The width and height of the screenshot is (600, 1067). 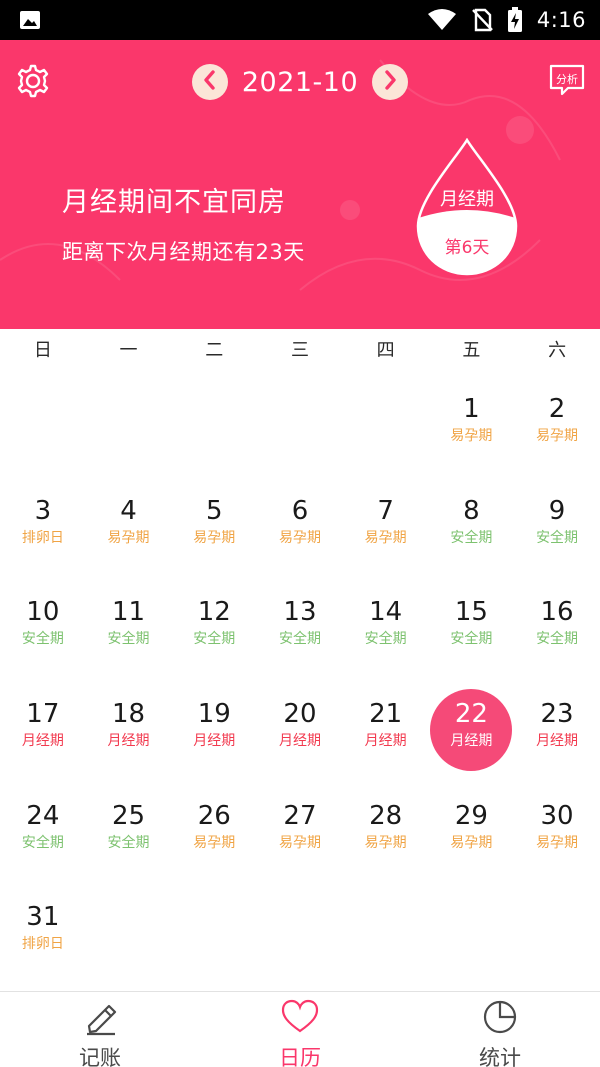 I want to click on calendar-day-cell: 4 易孕期, so click(x=129, y=534).